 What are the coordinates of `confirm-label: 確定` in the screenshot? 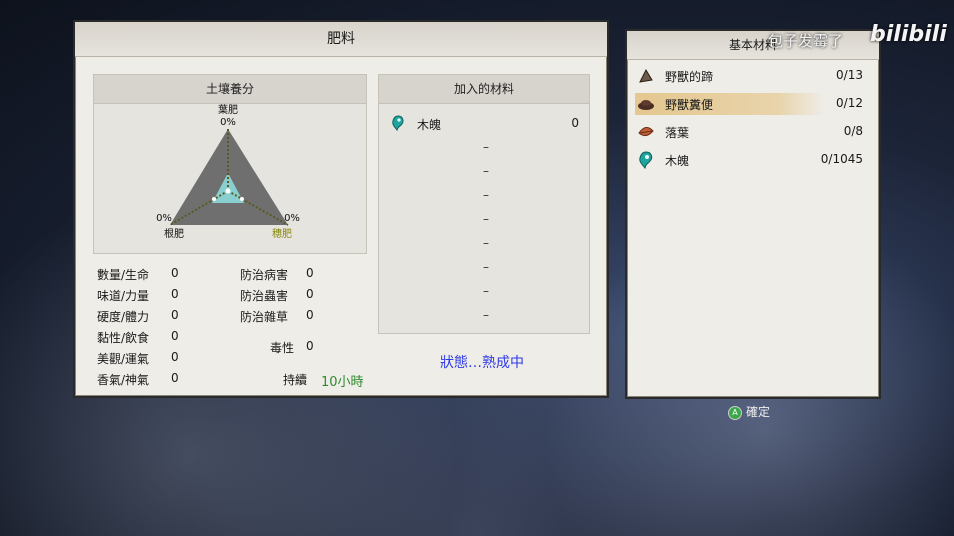 It's located at (758, 412).